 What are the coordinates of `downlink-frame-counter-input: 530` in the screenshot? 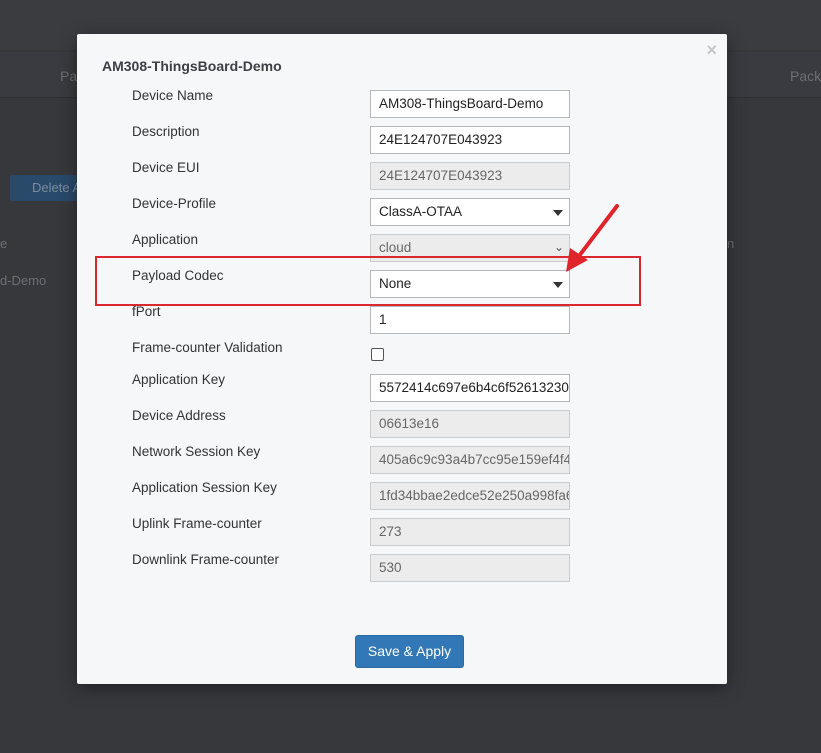 It's located at (470, 568).